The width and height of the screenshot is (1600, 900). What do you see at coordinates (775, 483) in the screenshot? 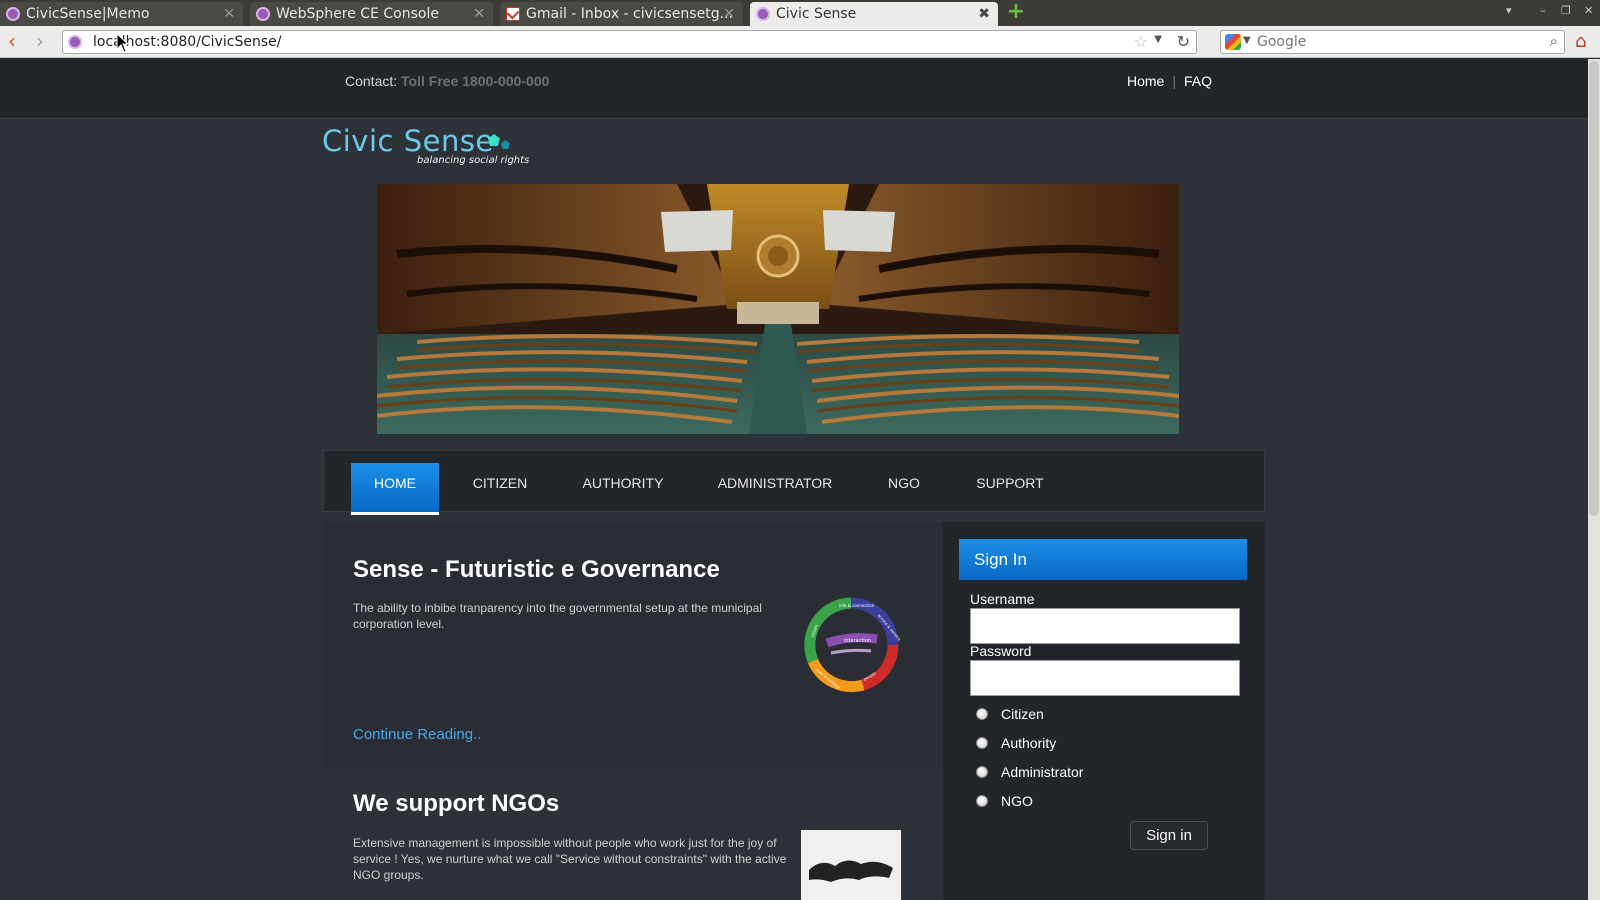
I see `menu-item-administrator: ADMINISTRATOR` at bounding box center [775, 483].